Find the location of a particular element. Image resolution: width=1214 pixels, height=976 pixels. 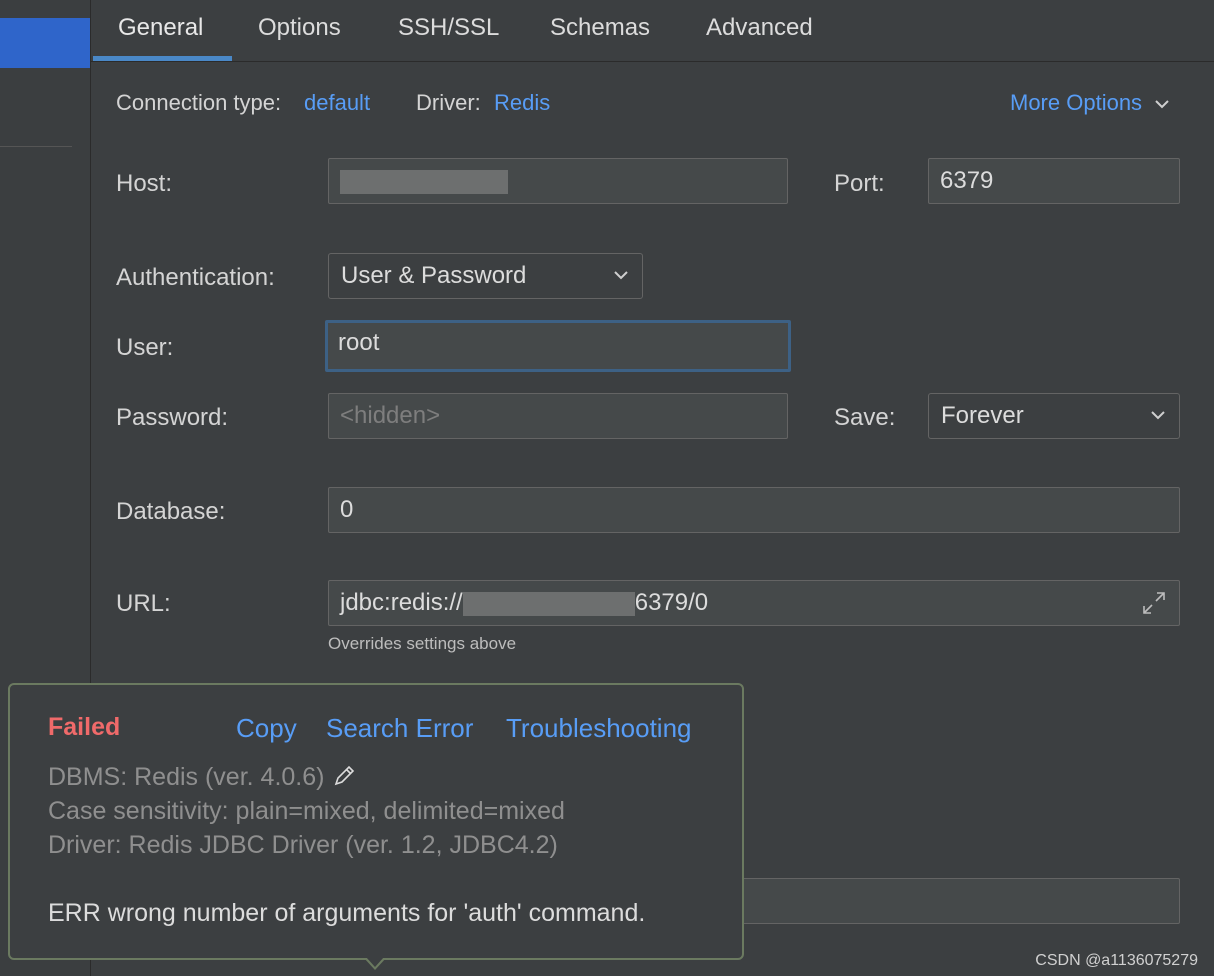

authentication-label: Authentication: is located at coordinates (195, 277).